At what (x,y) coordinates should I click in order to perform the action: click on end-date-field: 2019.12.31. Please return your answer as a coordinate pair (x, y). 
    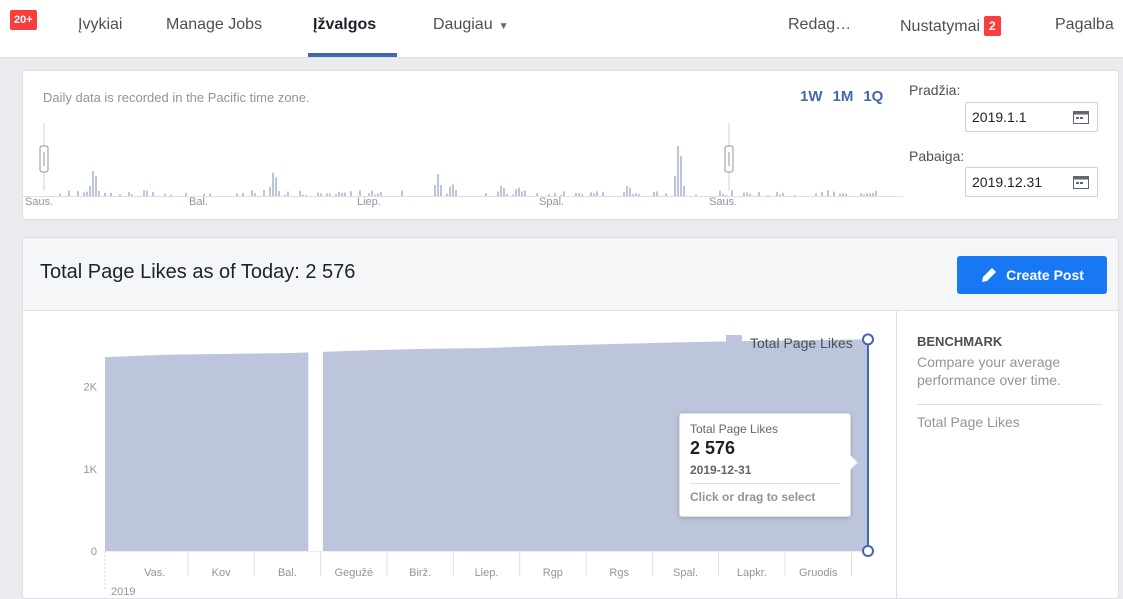
    Looking at the image, I should click on (1031, 182).